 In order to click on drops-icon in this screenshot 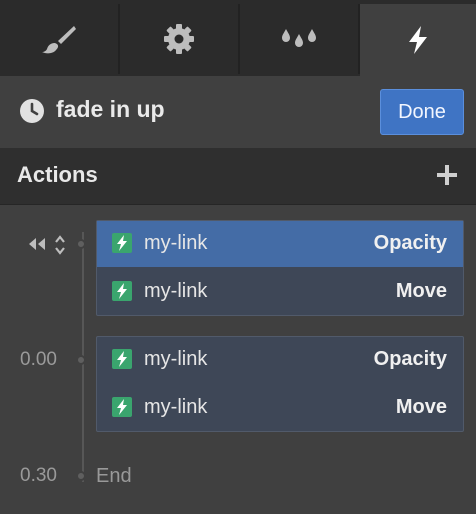, I will do `click(299, 38)`.